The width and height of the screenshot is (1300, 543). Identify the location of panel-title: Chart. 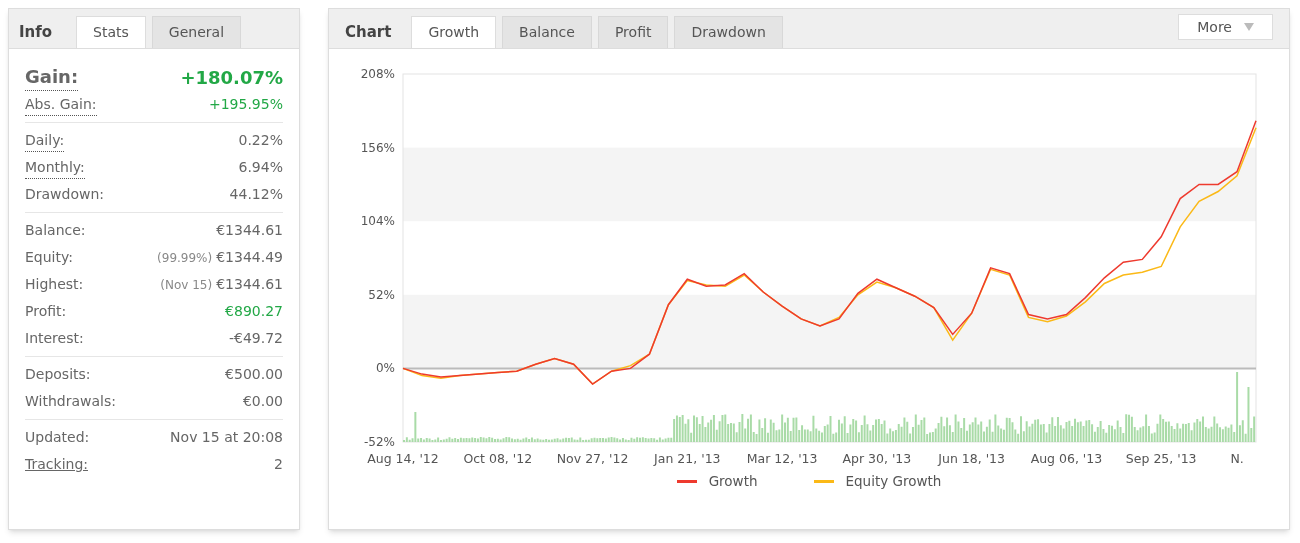
(369, 32).